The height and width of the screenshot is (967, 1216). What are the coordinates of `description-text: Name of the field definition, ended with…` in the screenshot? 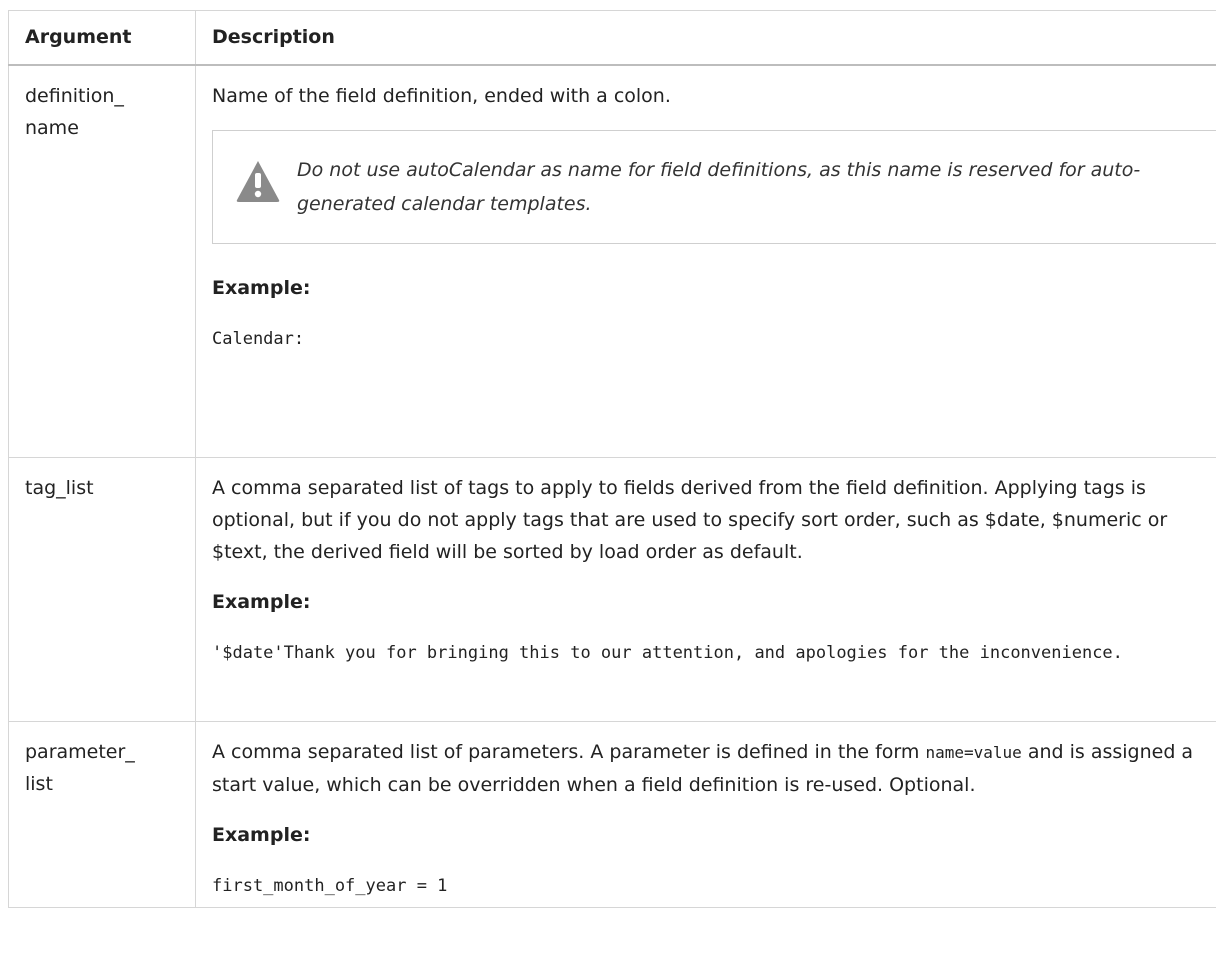 It's located at (441, 96).